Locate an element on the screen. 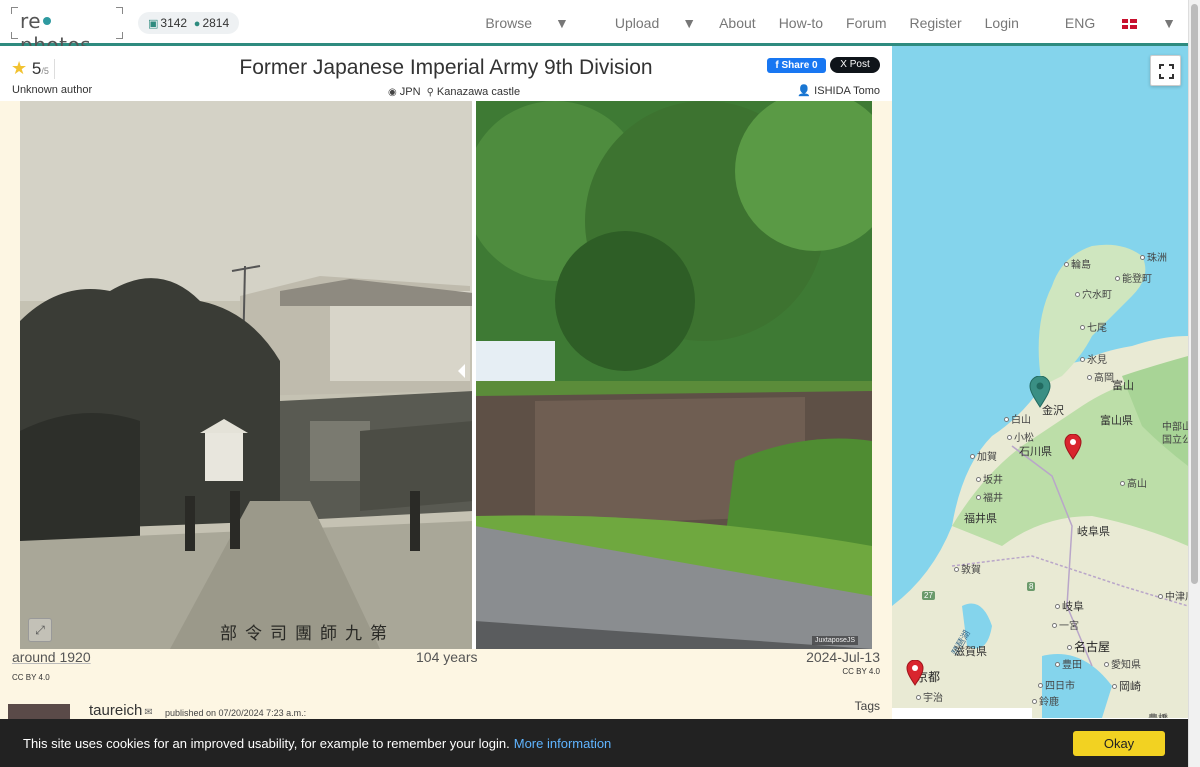  expand-icon: ⤢ is located at coordinates (40, 630).